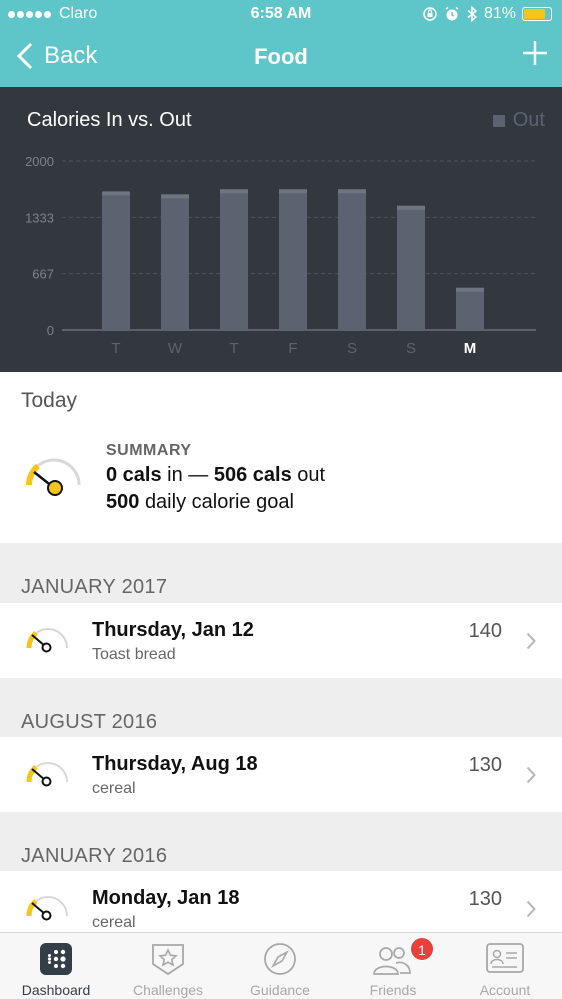 The height and width of the screenshot is (999, 562). I want to click on dashboard-icon, so click(56, 959).